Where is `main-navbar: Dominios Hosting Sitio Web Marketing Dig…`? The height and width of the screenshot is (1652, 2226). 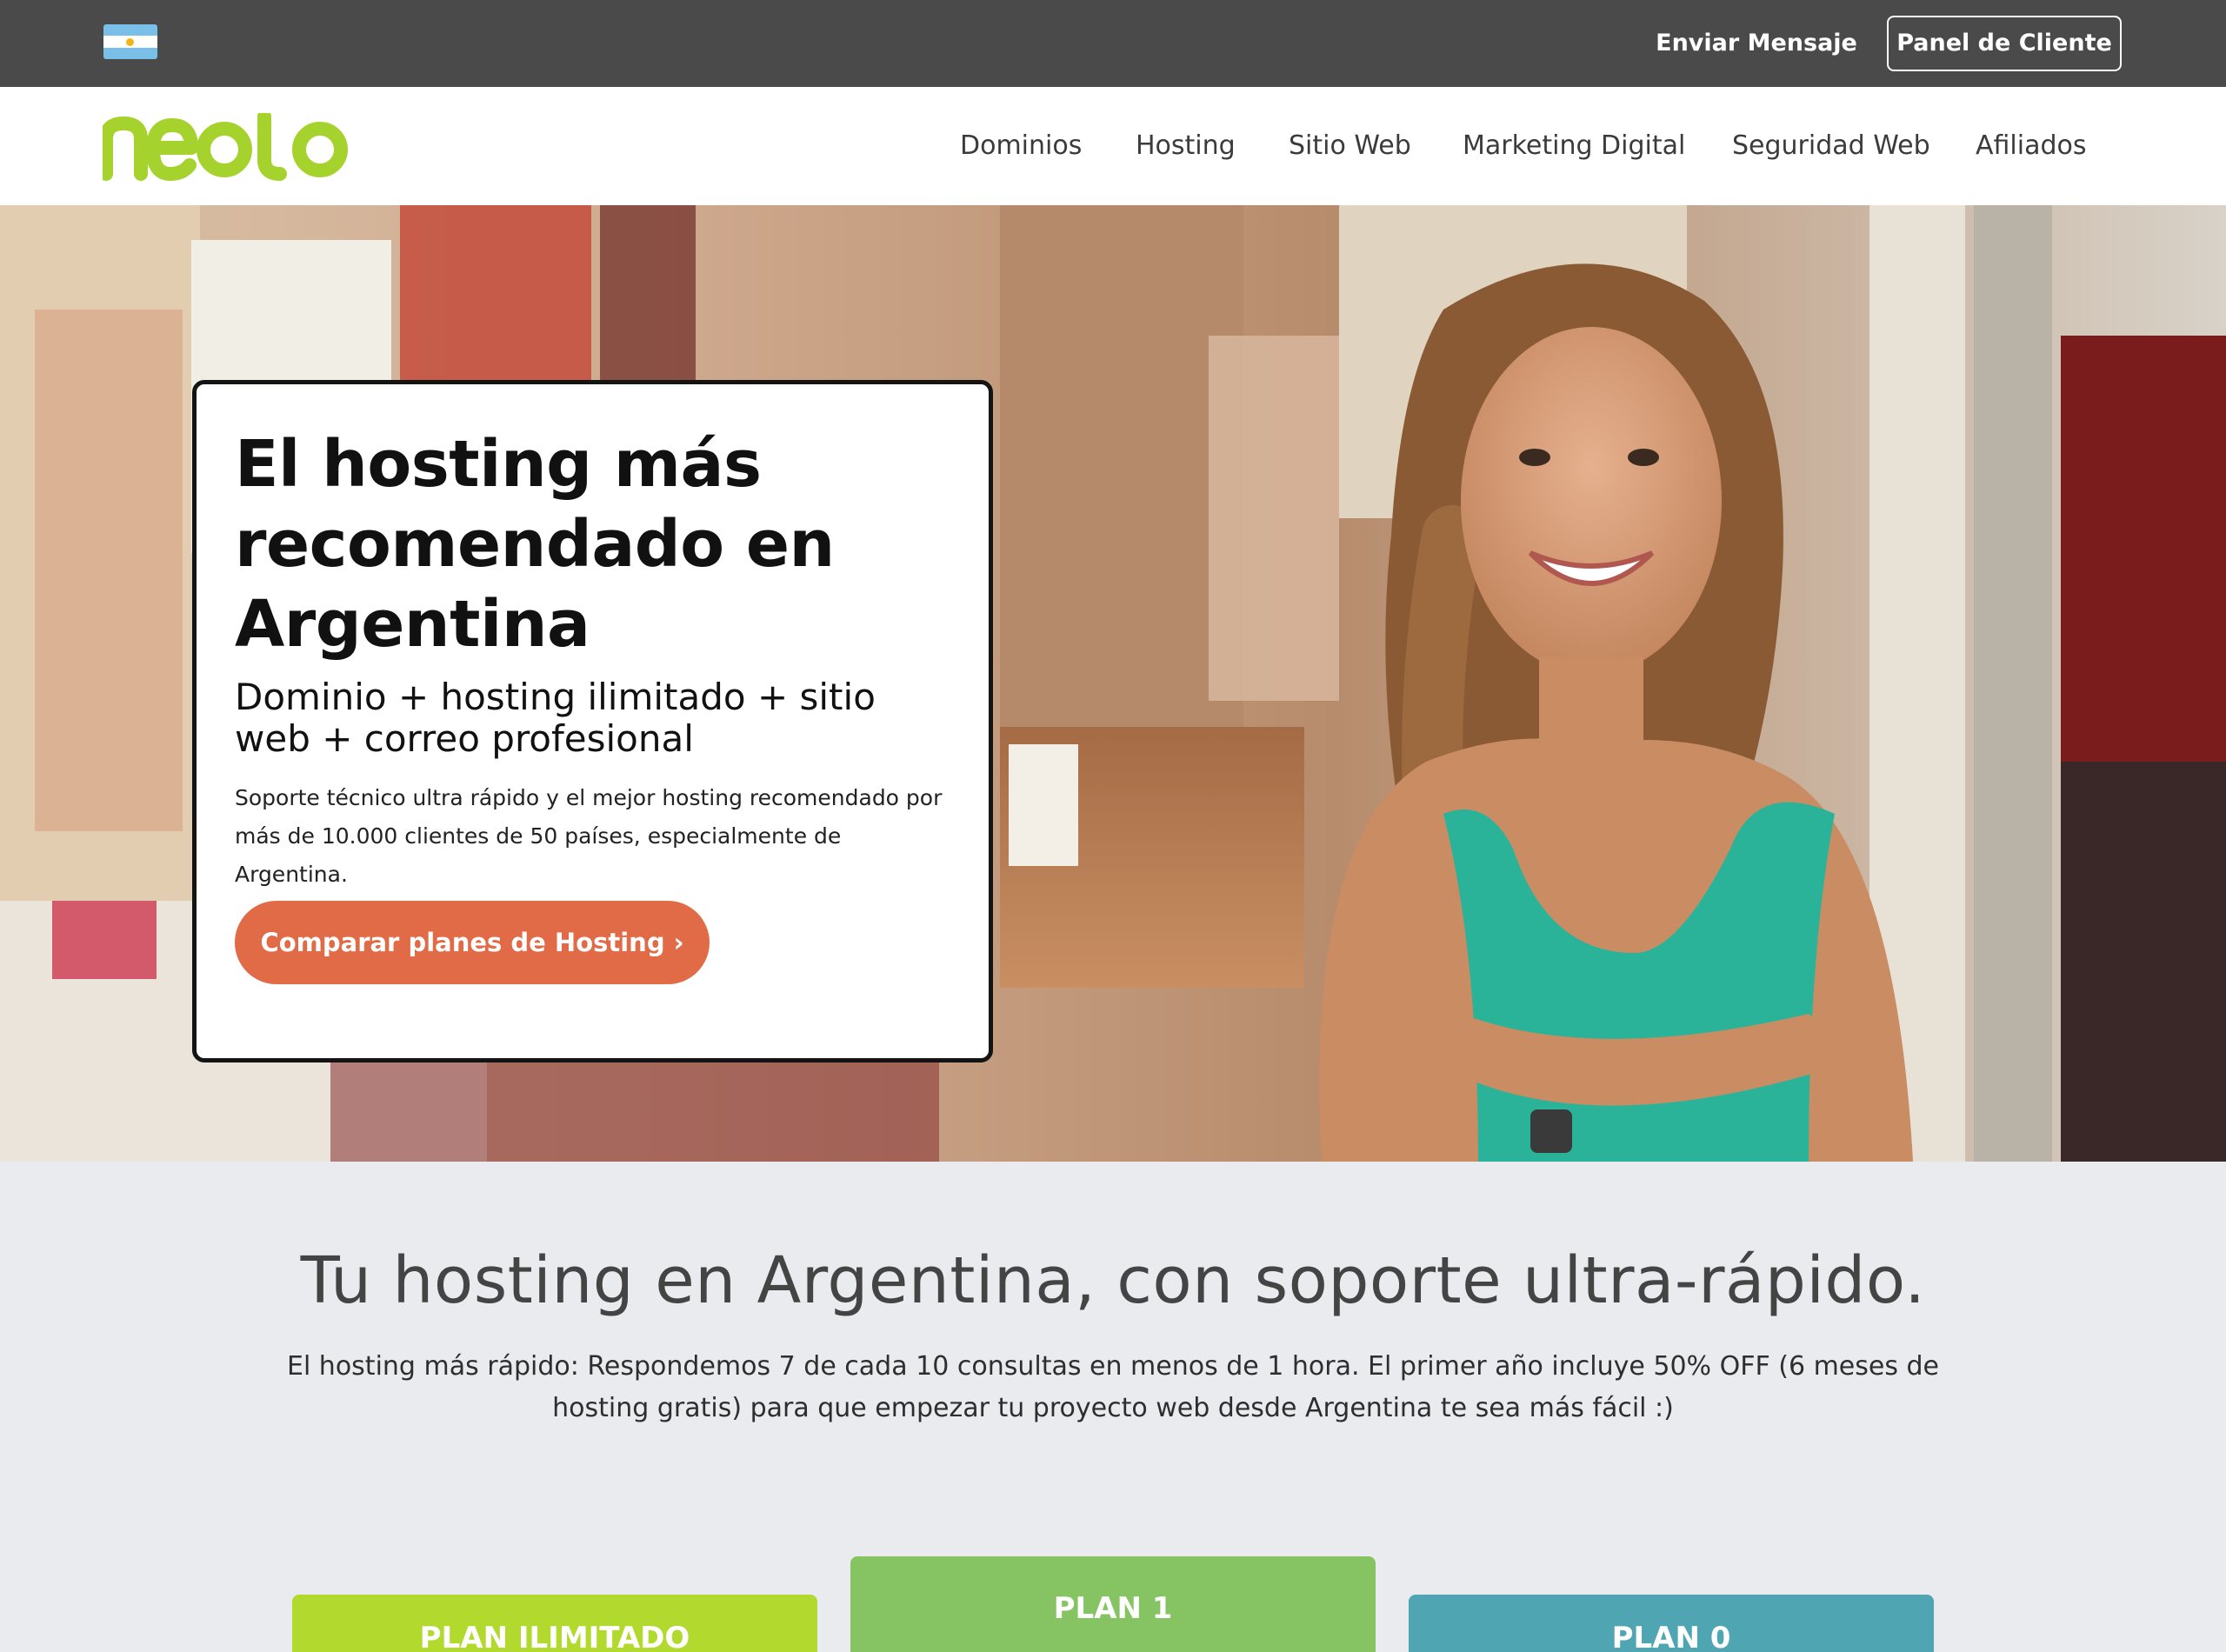 main-navbar: Dominios Hosting Sitio Web Marketing Dig… is located at coordinates (1113, 146).